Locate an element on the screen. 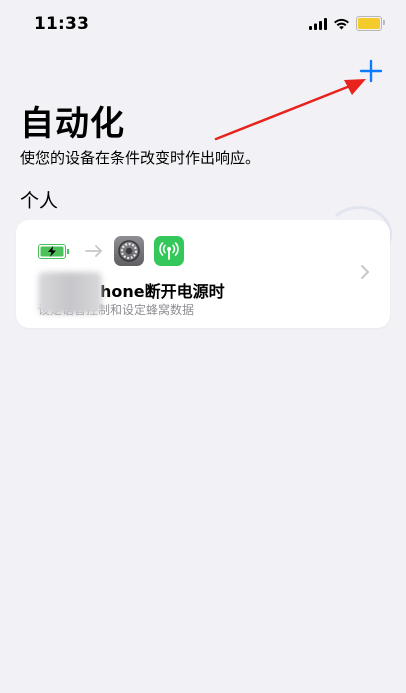  cellular-signal-icon is located at coordinates (318, 23).